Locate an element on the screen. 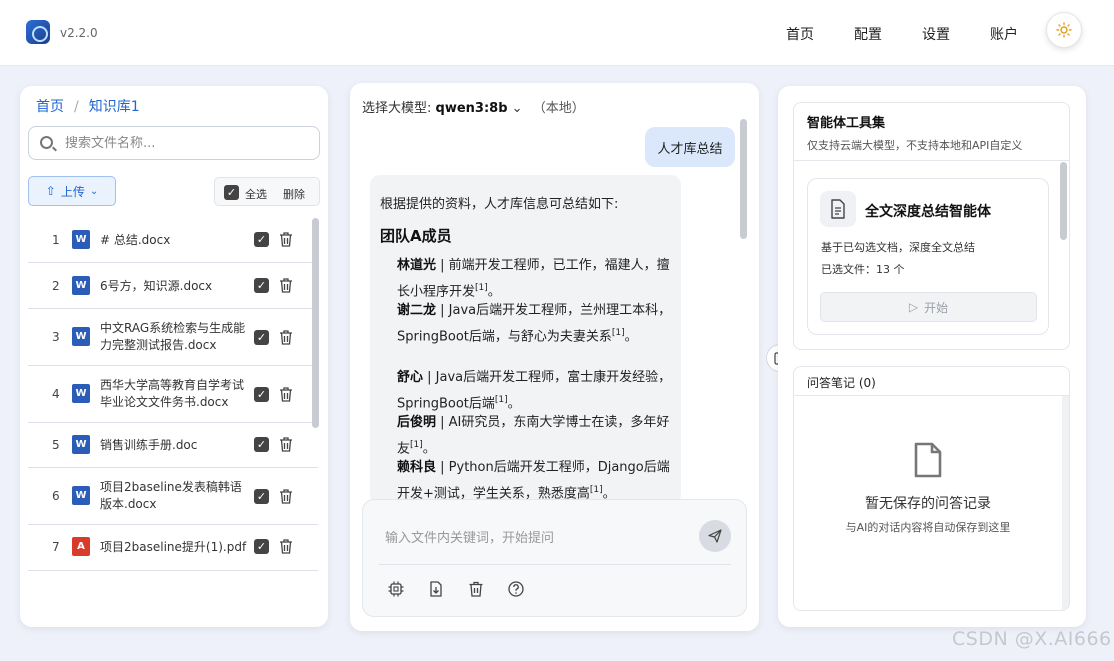  file-row: 4 W 西华大学高等教育自学考试毕业论文文件务书.docx ✓ is located at coordinates (173, 394).